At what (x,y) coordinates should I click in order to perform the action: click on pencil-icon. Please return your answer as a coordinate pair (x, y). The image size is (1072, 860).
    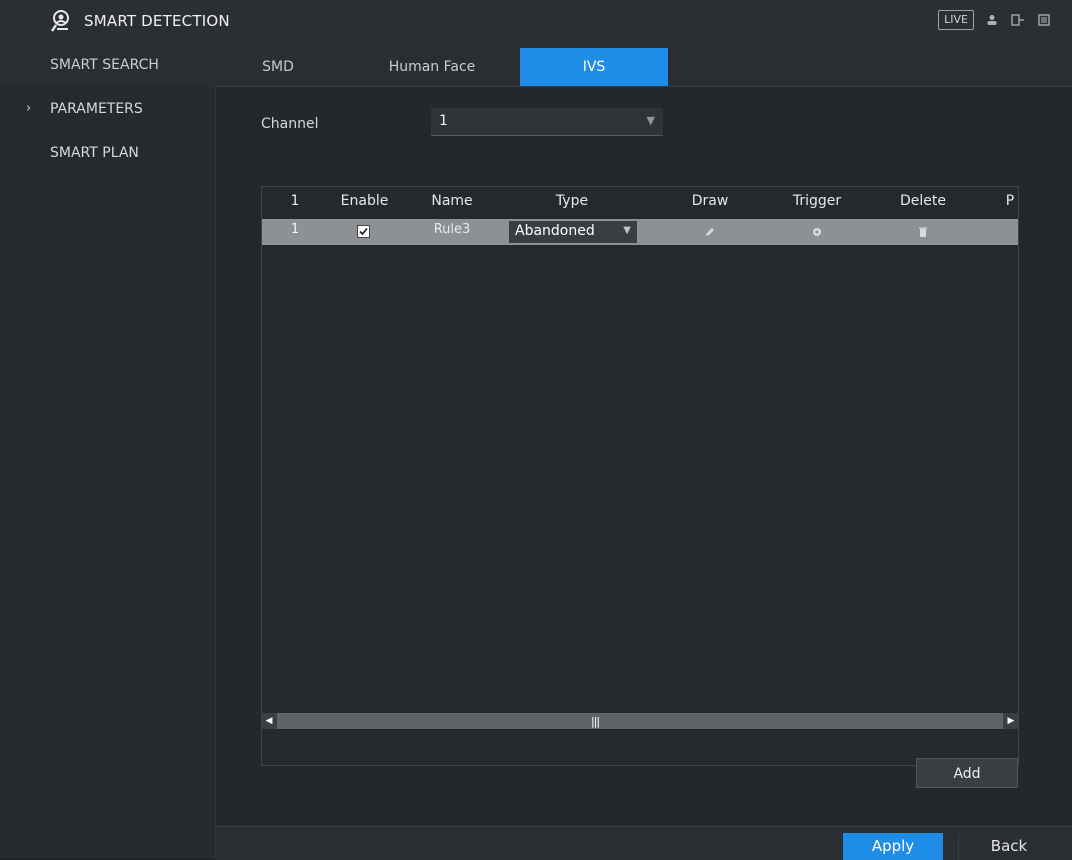
    Looking at the image, I should click on (710, 232).